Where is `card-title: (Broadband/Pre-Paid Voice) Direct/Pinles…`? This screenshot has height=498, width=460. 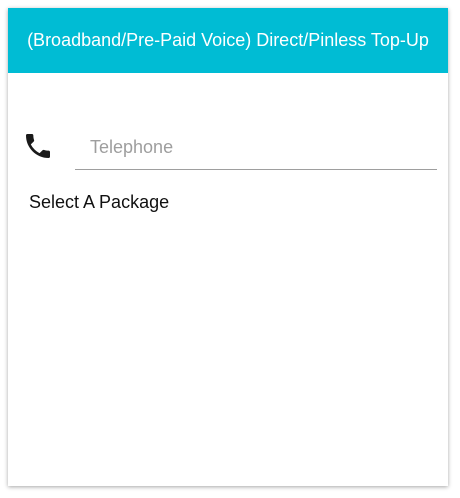 card-title: (Broadband/Pre-Paid Voice) Direct/Pinles… is located at coordinates (228, 40).